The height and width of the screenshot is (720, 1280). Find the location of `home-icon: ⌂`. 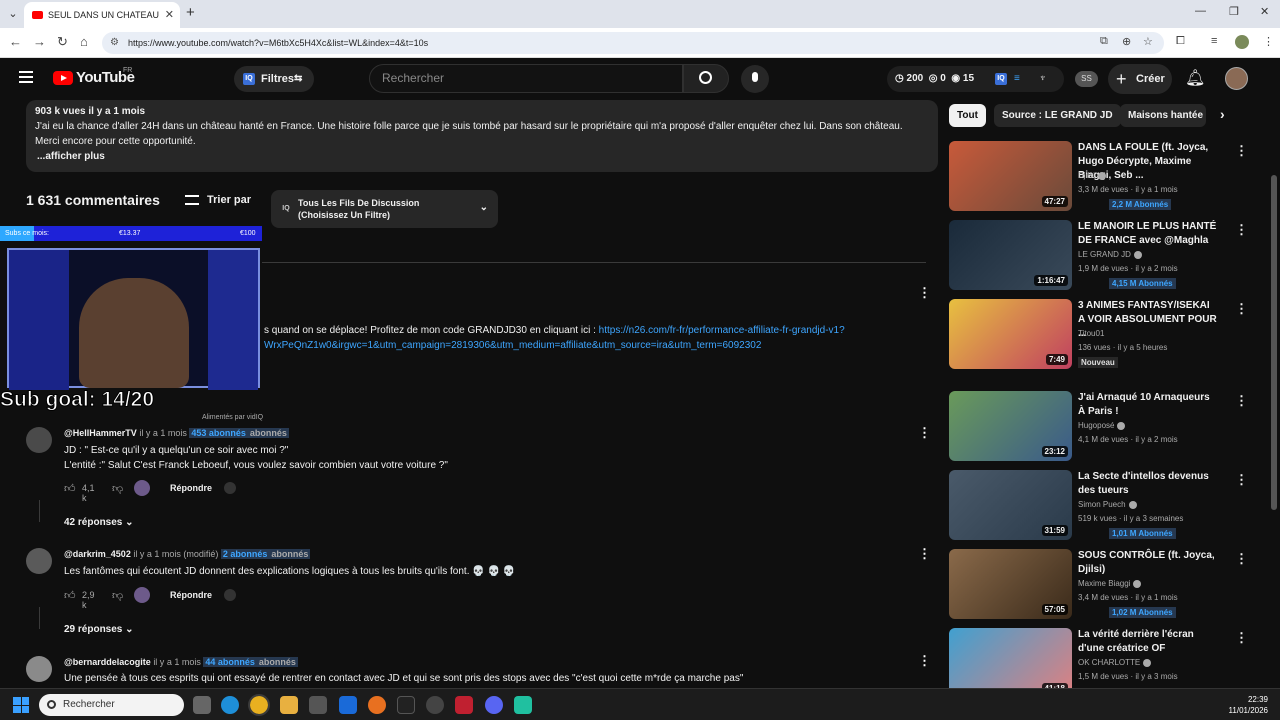

home-icon: ⌂ is located at coordinates (84, 41).